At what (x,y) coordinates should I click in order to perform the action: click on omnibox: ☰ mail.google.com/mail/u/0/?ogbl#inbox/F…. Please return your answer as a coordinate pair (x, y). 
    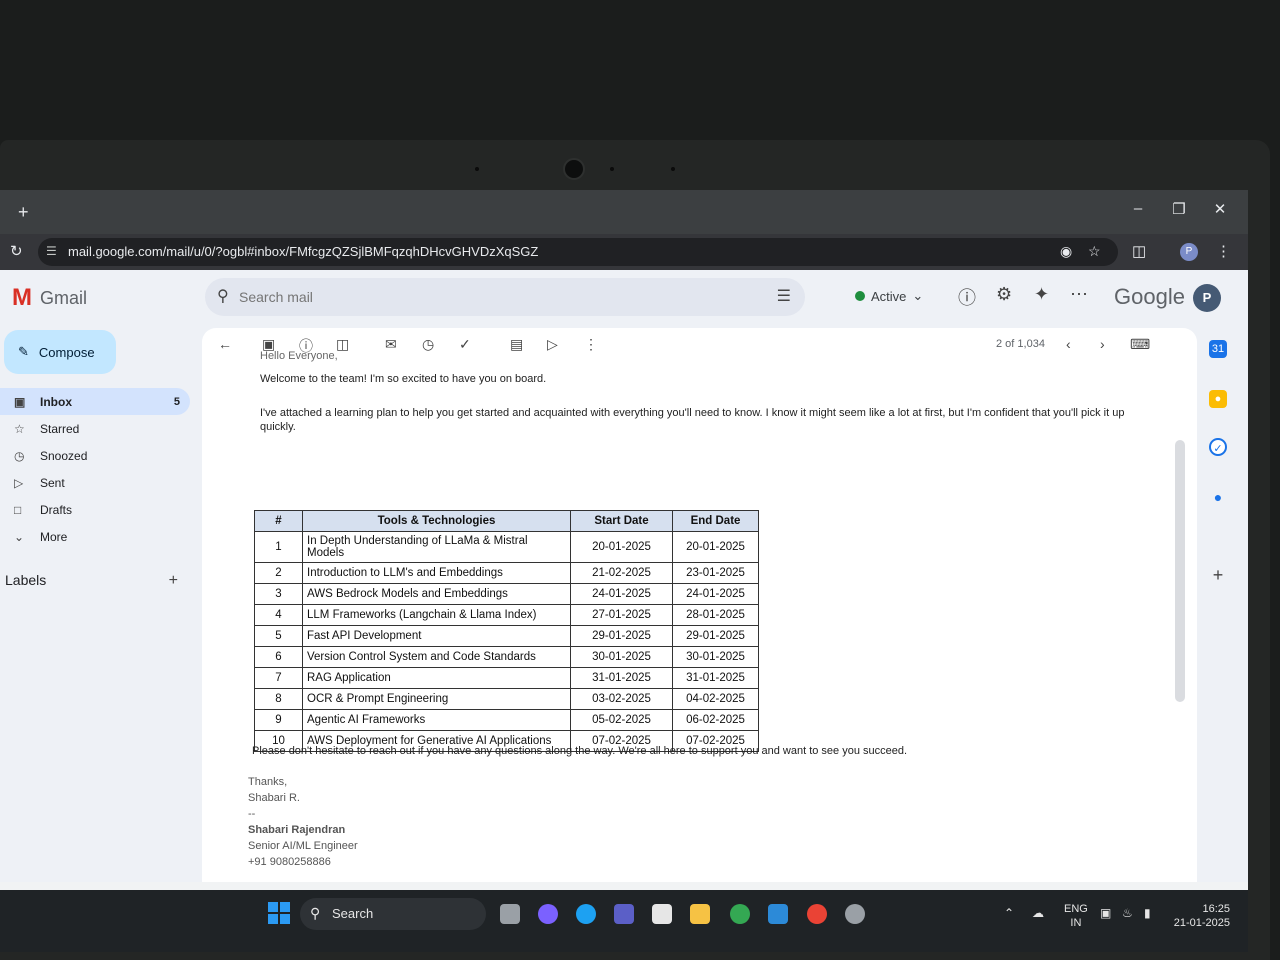
    Looking at the image, I should click on (578, 252).